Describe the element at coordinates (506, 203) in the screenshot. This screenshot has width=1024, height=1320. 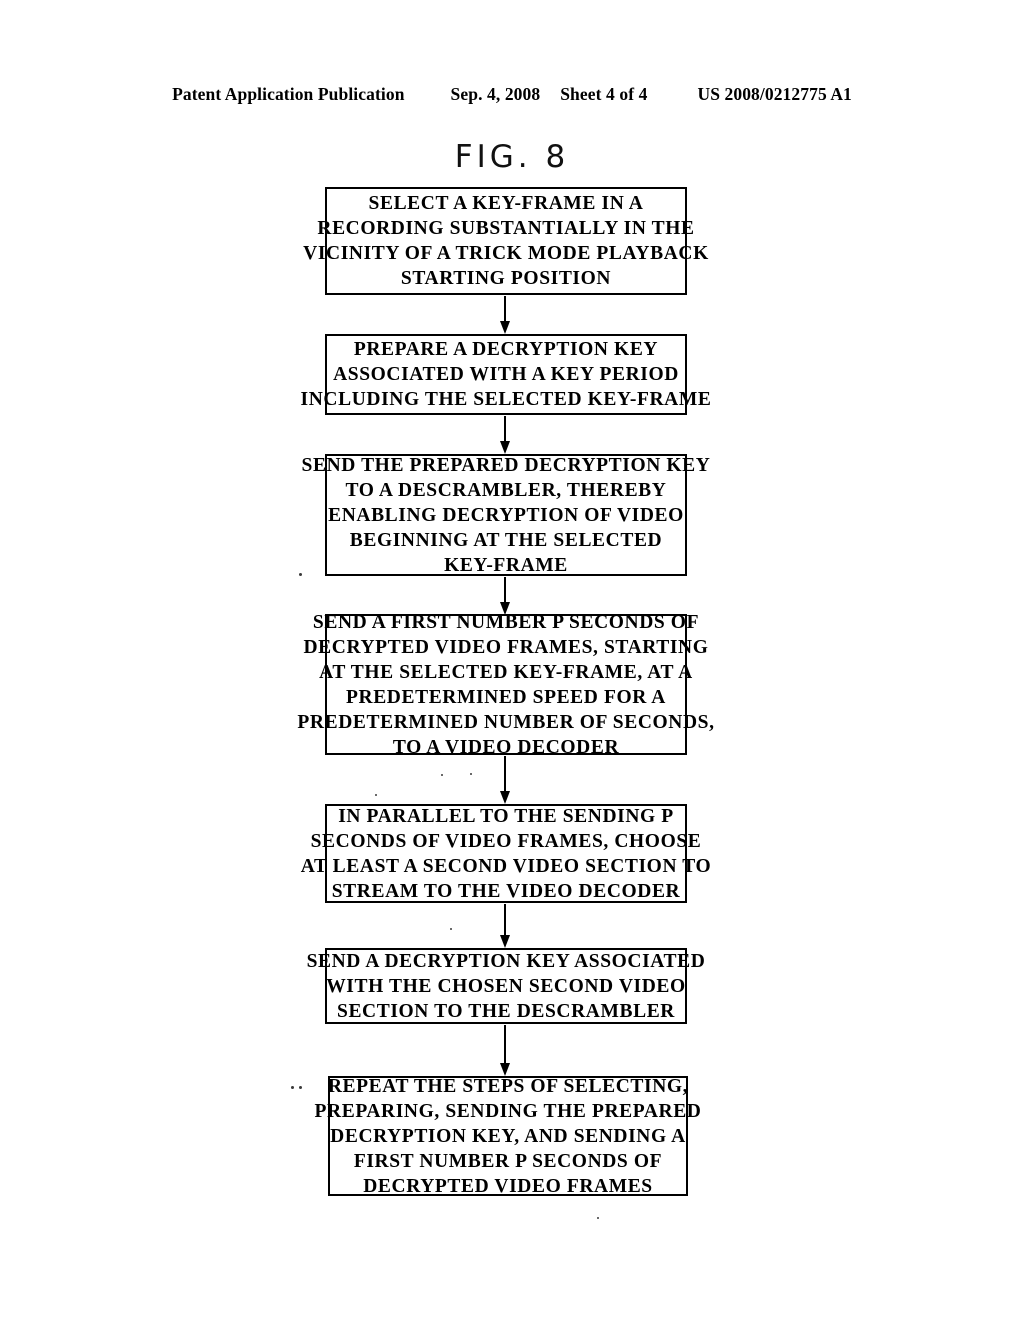
I see `step-text-line: SELECT A KEY-FRAME IN A` at that location.